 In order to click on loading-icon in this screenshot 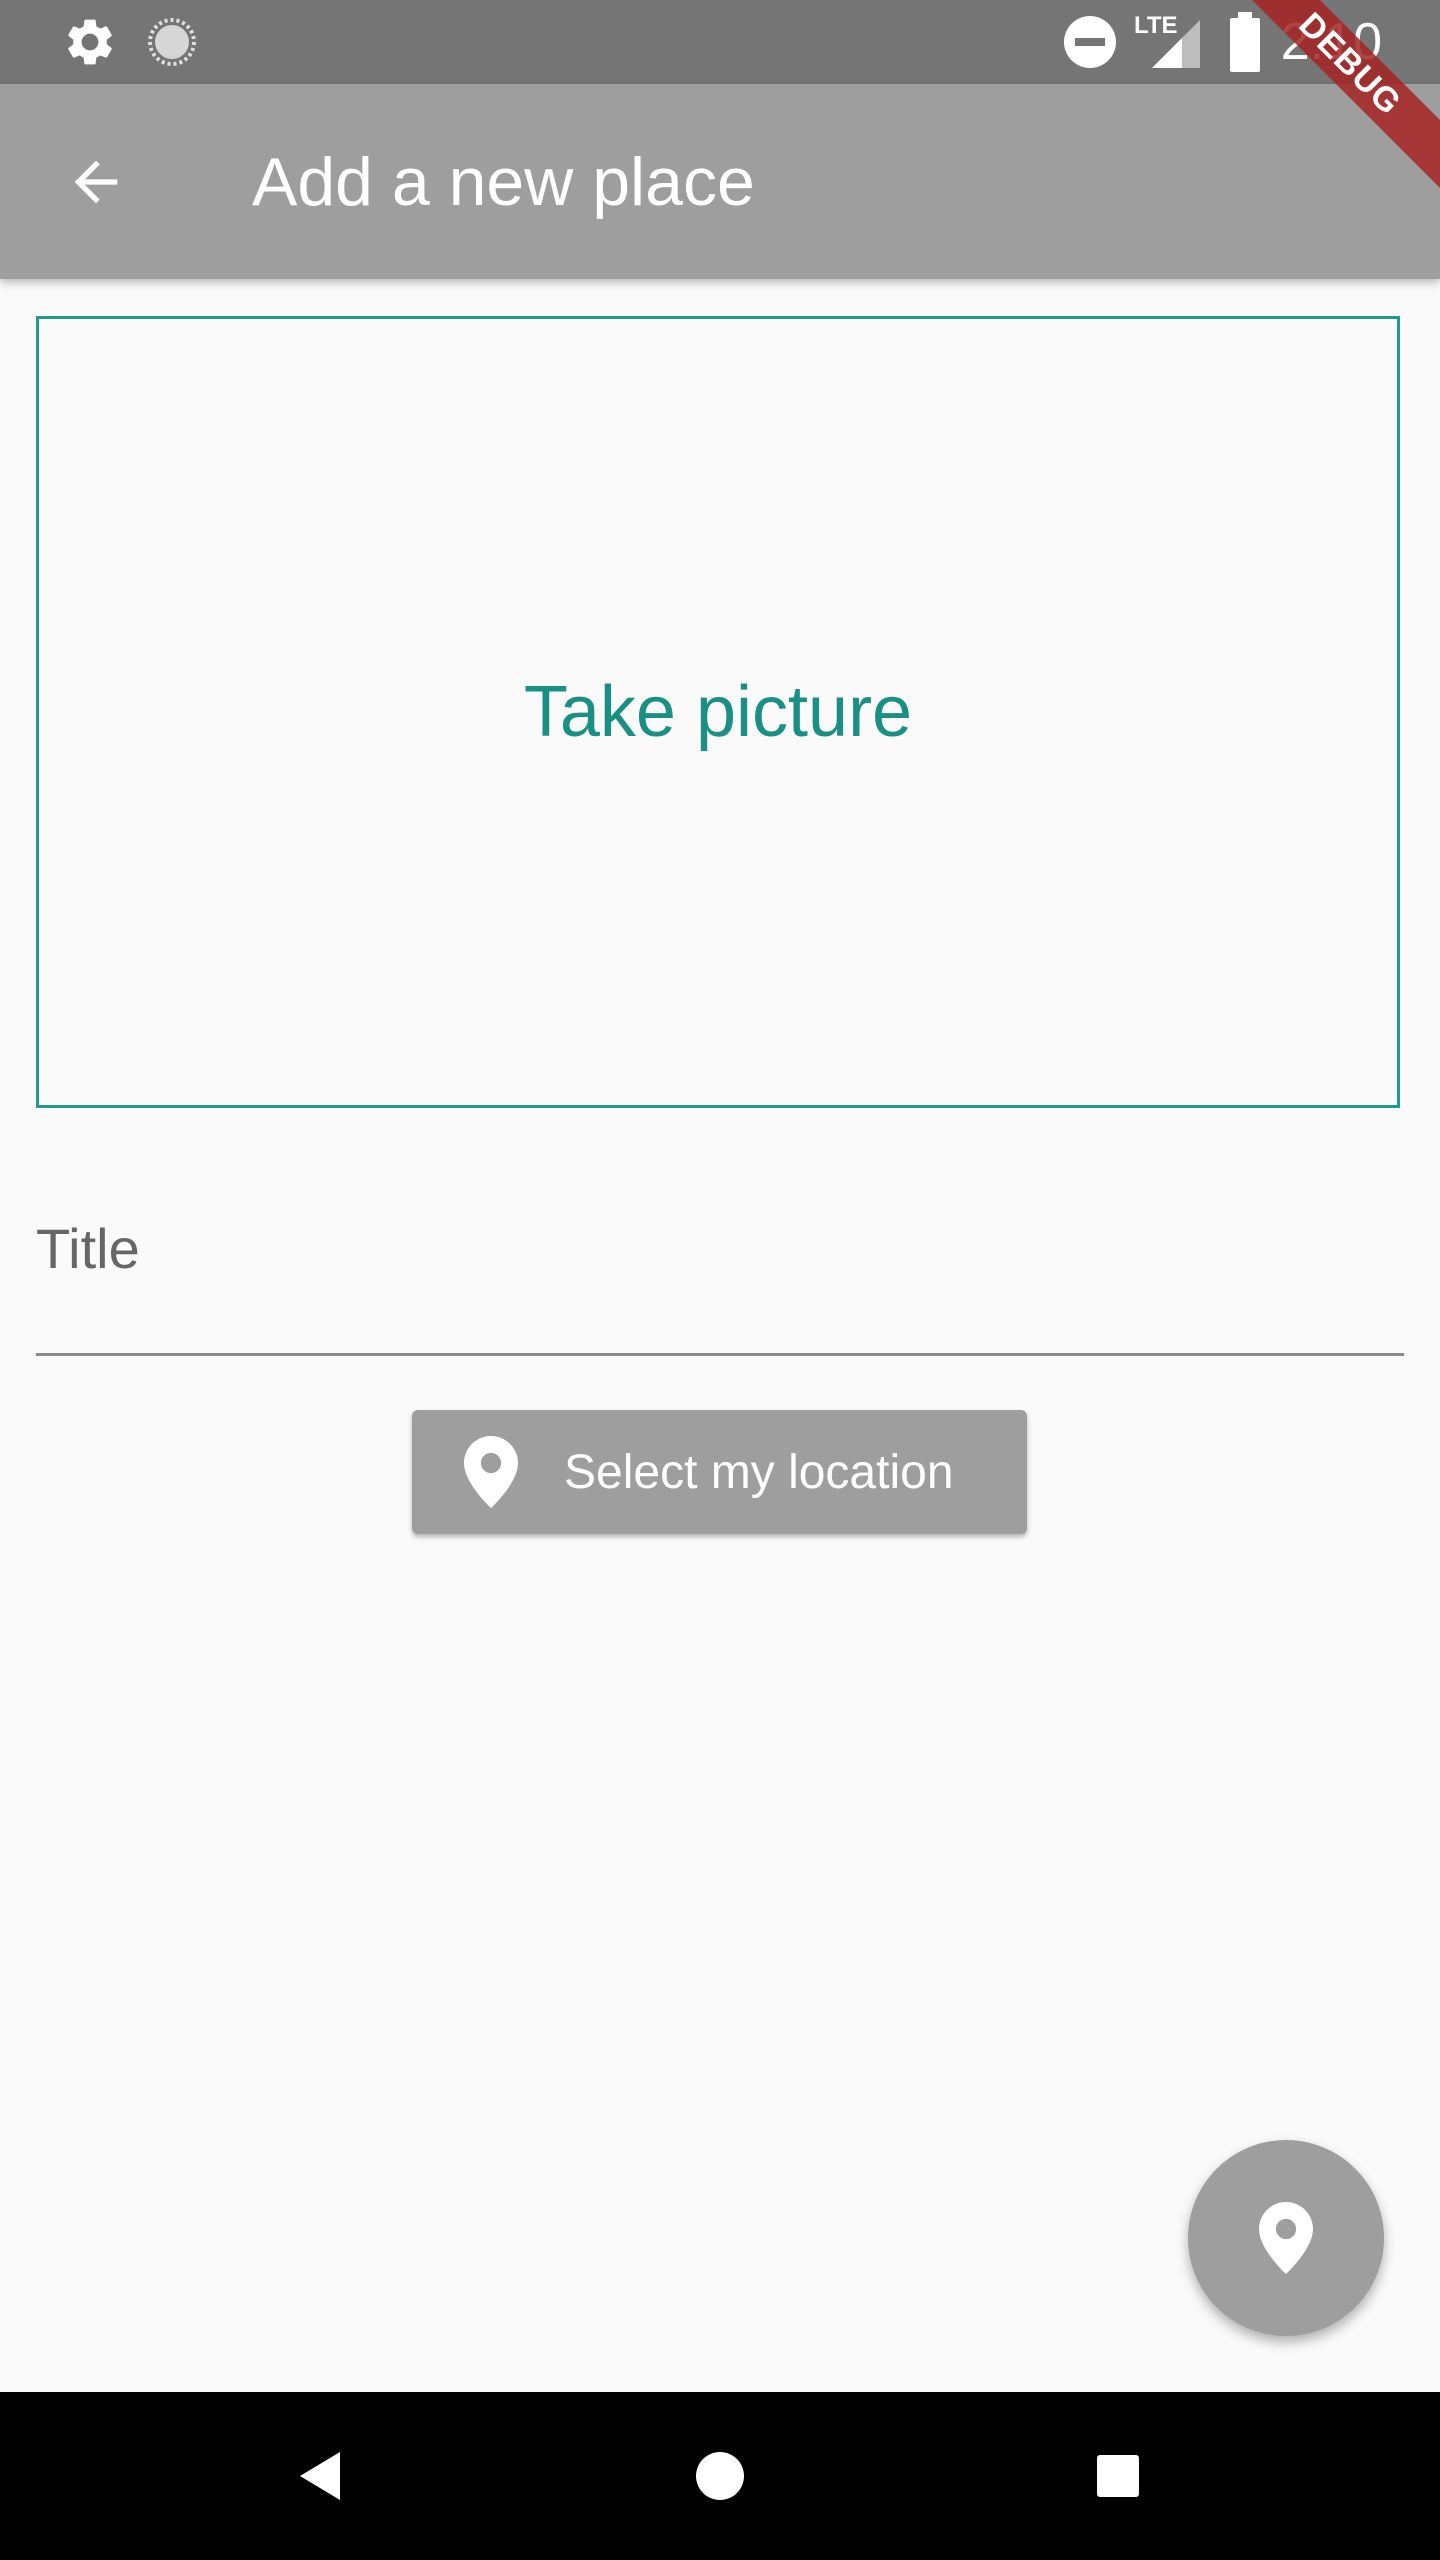, I will do `click(172, 42)`.